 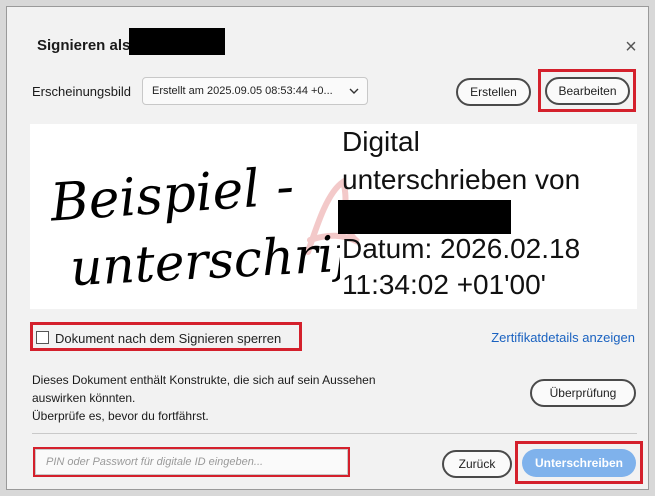 I want to click on footer-divider, so click(x=334, y=433).